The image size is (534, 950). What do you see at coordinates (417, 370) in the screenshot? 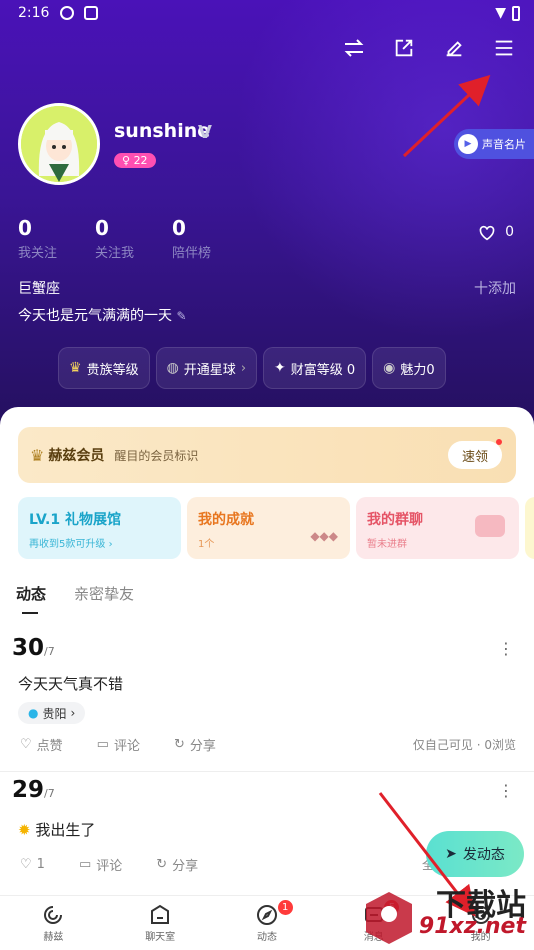
I see `chip-charm-label: 魅力0` at bounding box center [417, 370].